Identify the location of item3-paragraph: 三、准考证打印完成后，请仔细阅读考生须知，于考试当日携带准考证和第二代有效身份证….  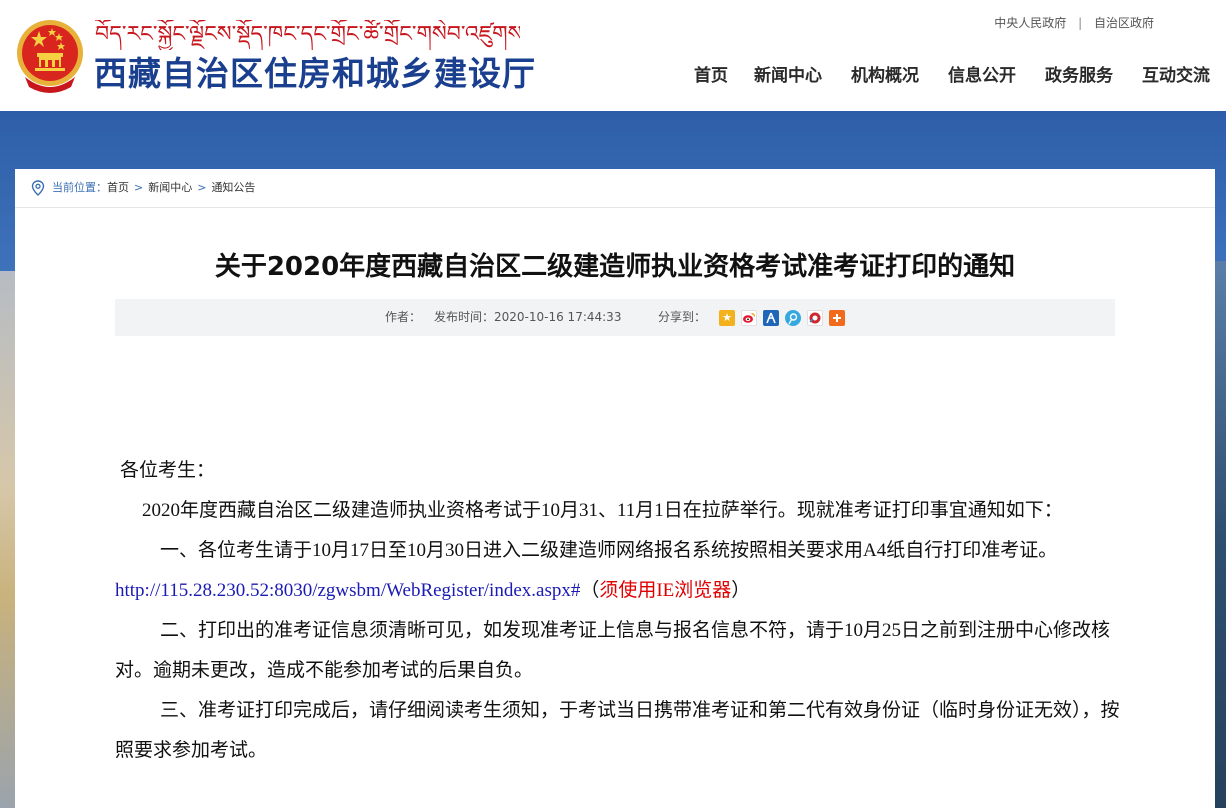
(617, 730).